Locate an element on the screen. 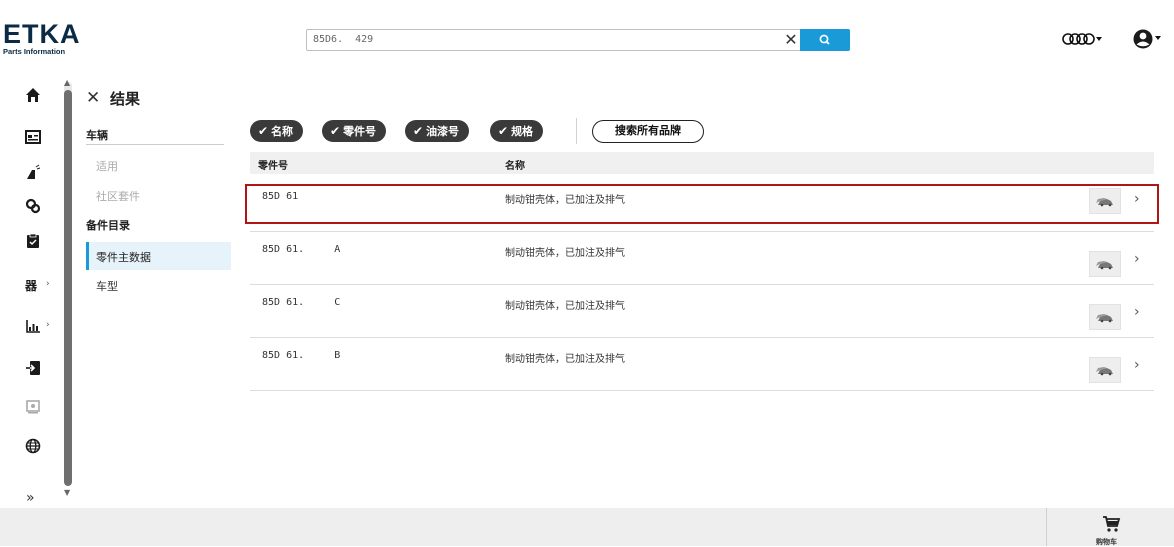 The height and width of the screenshot is (547, 1174). nav-item-community-kit: 社区套件 is located at coordinates (118, 196).